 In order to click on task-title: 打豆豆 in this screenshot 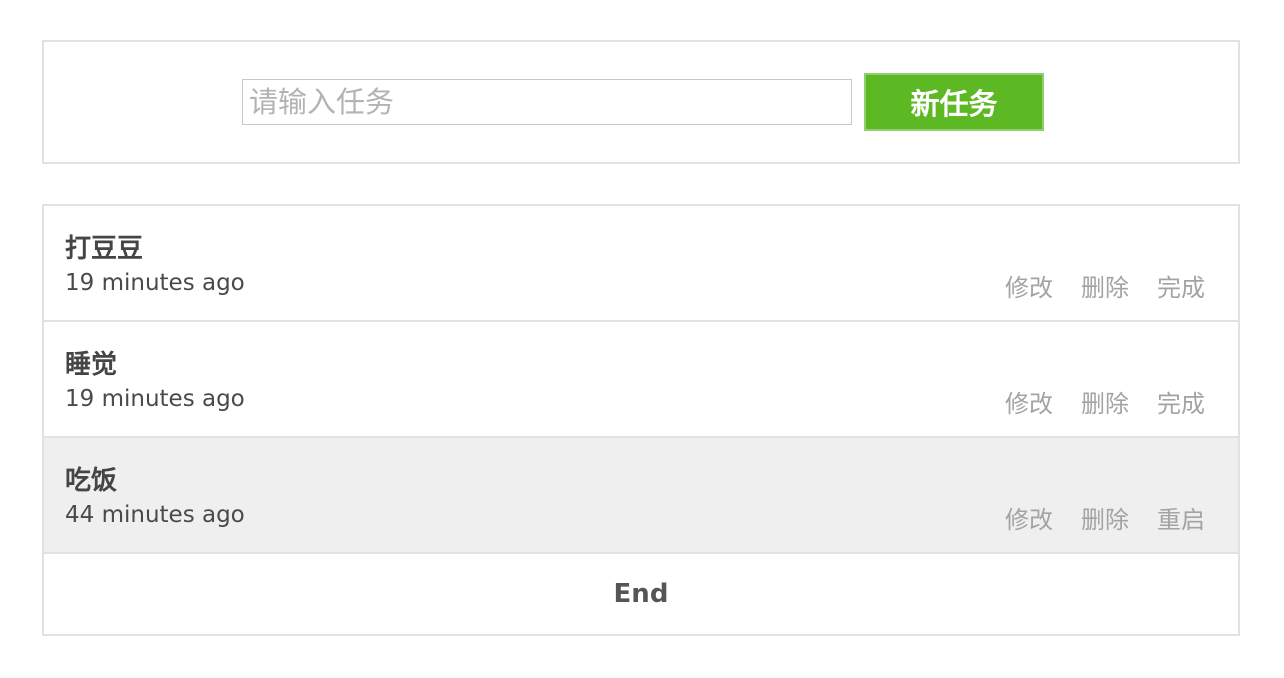, I will do `click(104, 249)`.